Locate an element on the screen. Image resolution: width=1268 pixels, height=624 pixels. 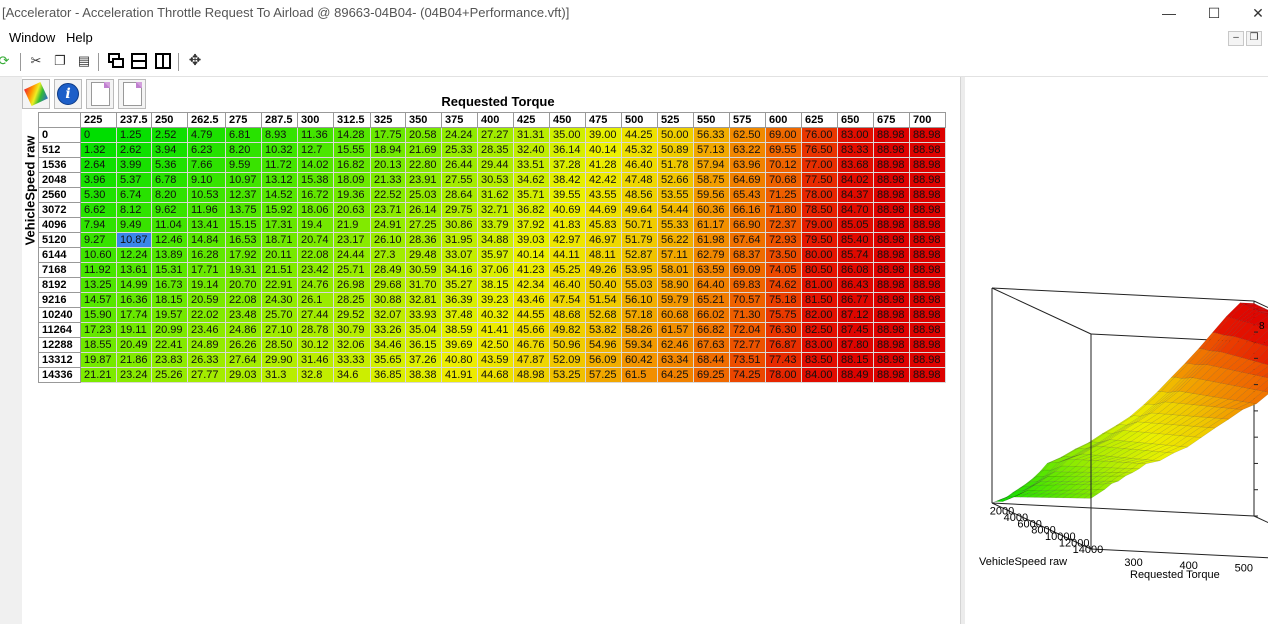
table-cell: 67.64 is located at coordinates (747, 240).